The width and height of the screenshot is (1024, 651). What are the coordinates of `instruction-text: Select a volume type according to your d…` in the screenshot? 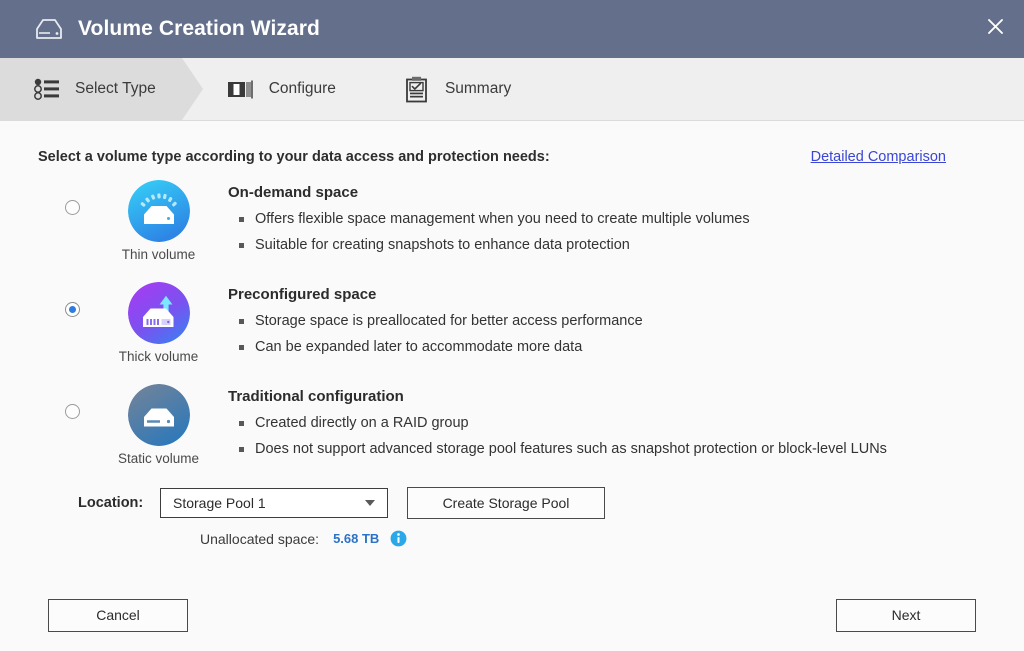 It's located at (294, 157).